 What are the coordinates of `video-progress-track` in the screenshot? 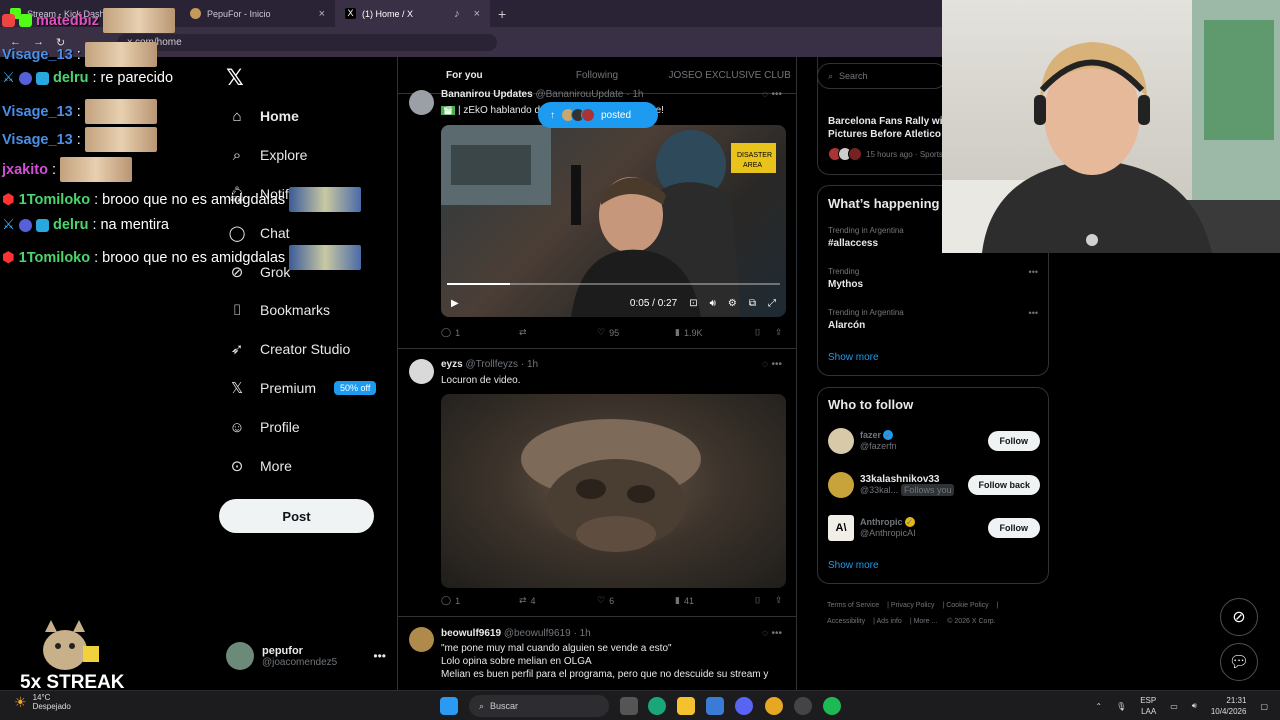 It's located at (613, 284).